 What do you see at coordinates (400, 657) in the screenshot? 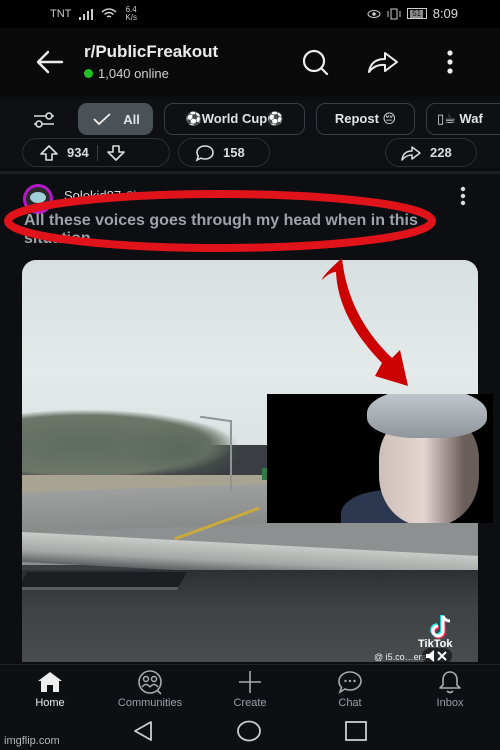
I see `tiktok-handle: @ i5.co…ers` at bounding box center [400, 657].